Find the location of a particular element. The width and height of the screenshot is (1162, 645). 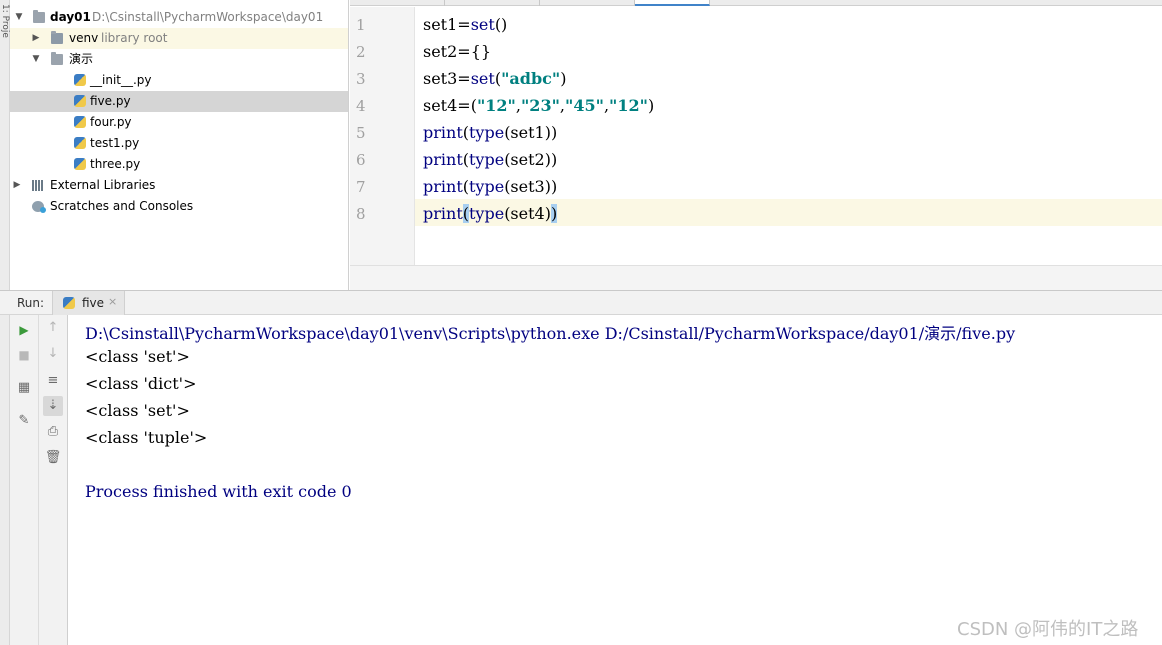

run-tab-five: five × is located at coordinates (88, 303).